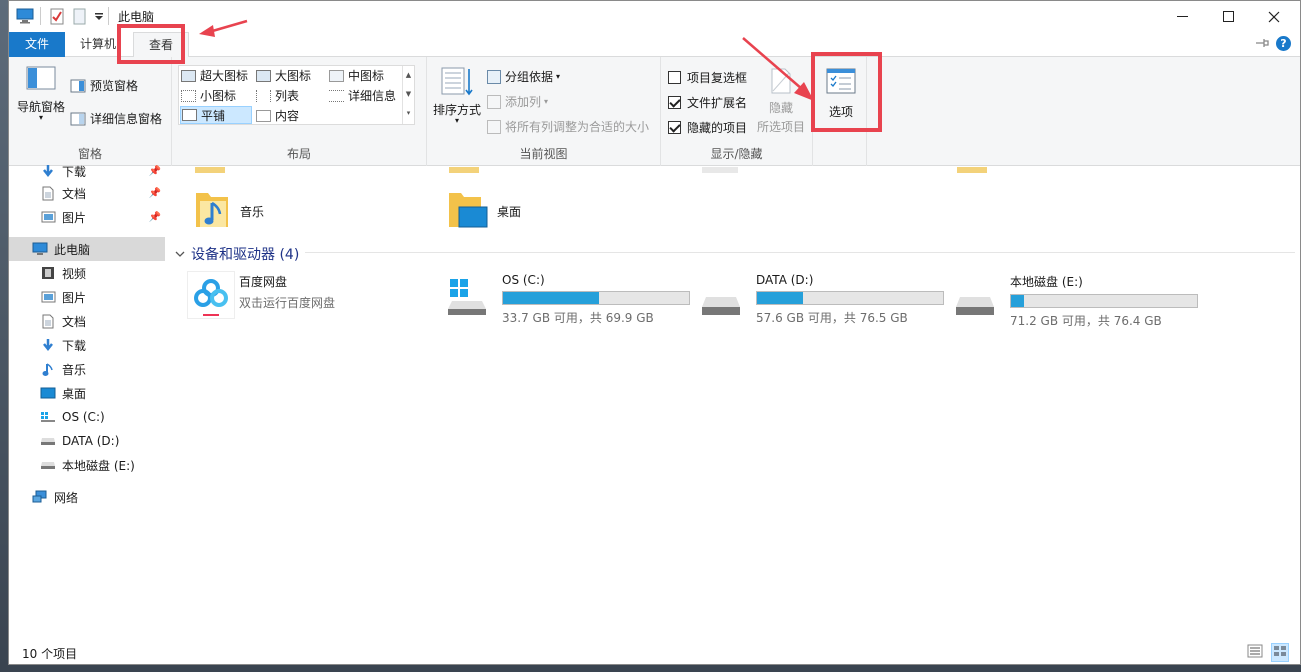 The width and height of the screenshot is (1301, 672). I want to click on size-columns-button: 将所有列调整为合适的大小, so click(568, 126).